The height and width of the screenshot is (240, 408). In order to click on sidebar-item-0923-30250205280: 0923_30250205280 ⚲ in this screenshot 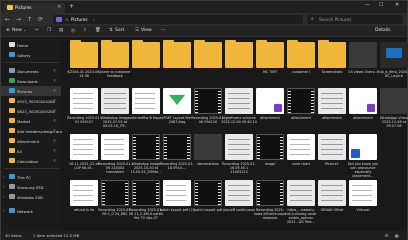, I will do `click(31, 101)`.